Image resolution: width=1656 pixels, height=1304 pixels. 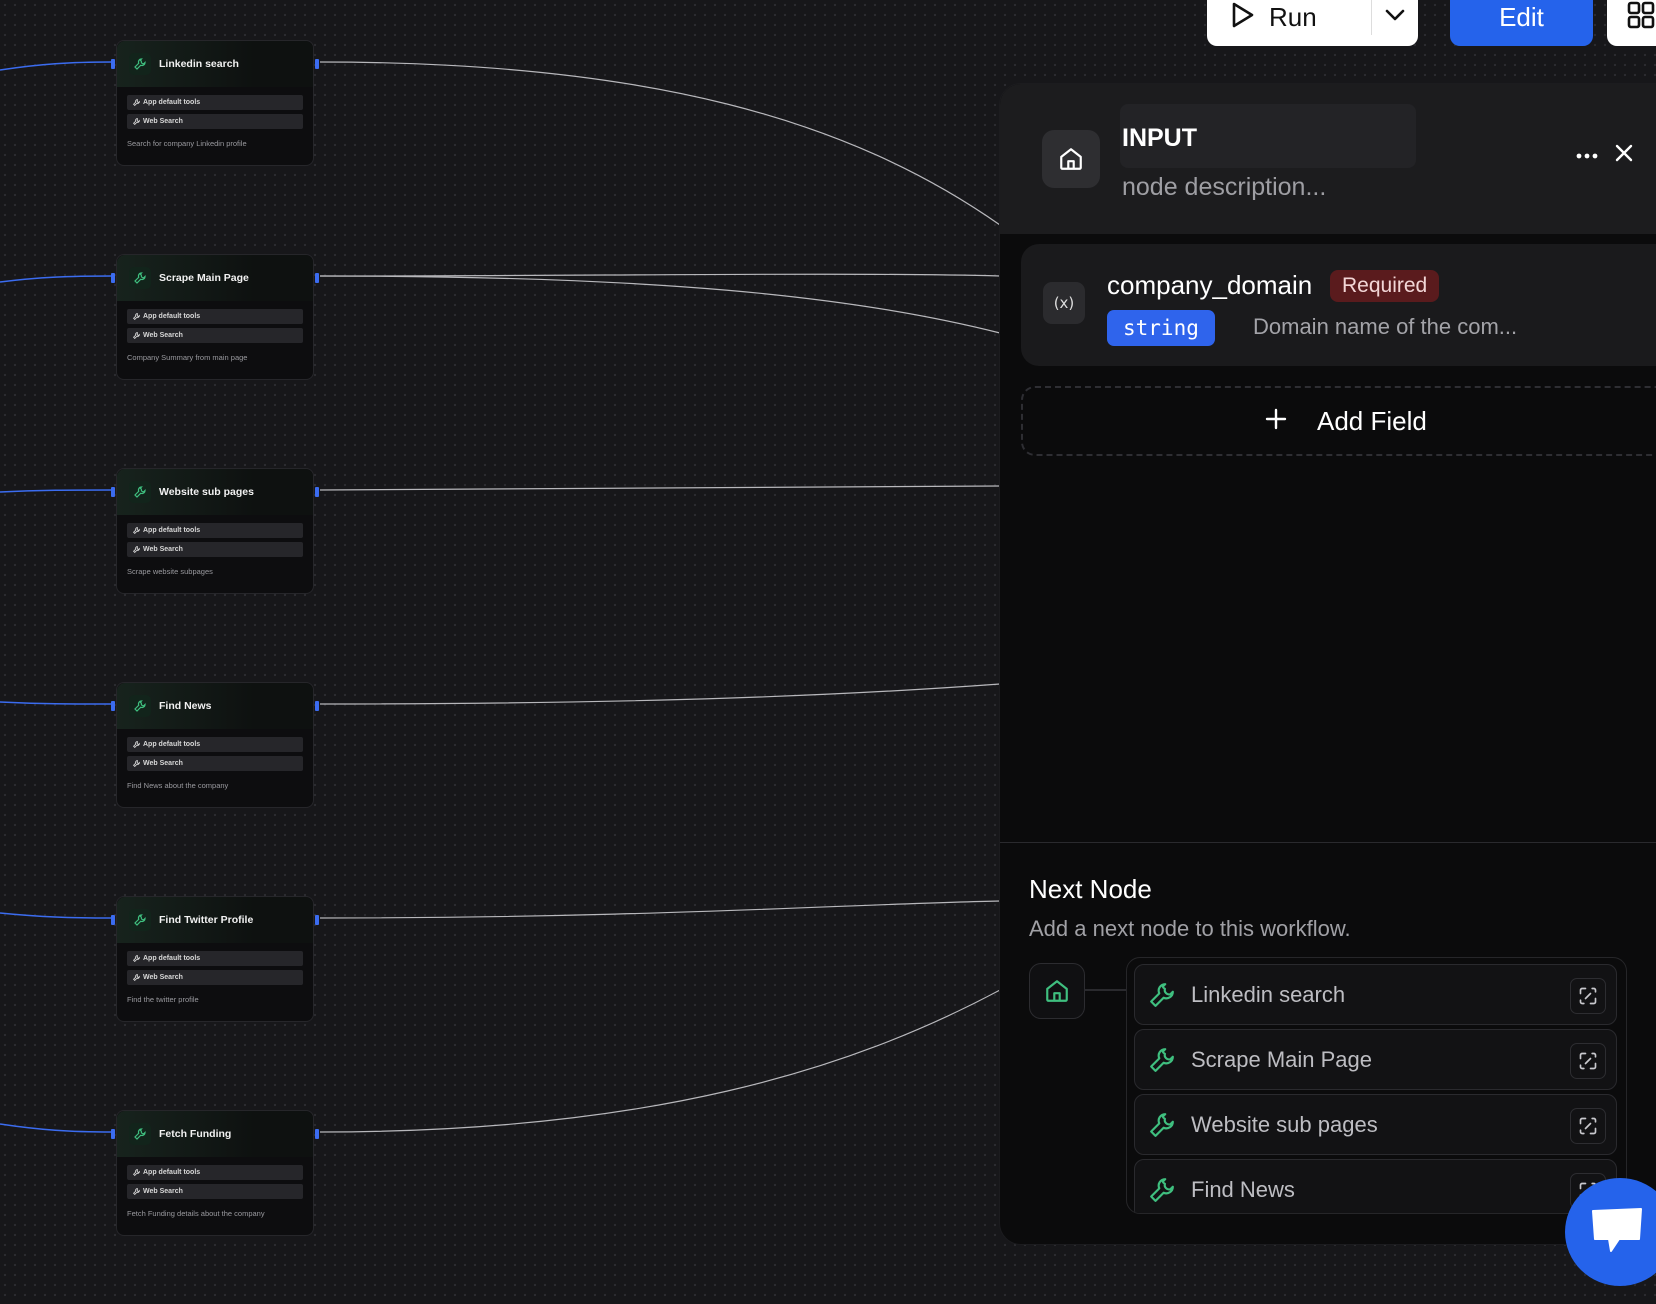 What do you see at coordinates (1243, 17) in the screenshot?
I see `play-icon` at bounding box center [1243, 17].